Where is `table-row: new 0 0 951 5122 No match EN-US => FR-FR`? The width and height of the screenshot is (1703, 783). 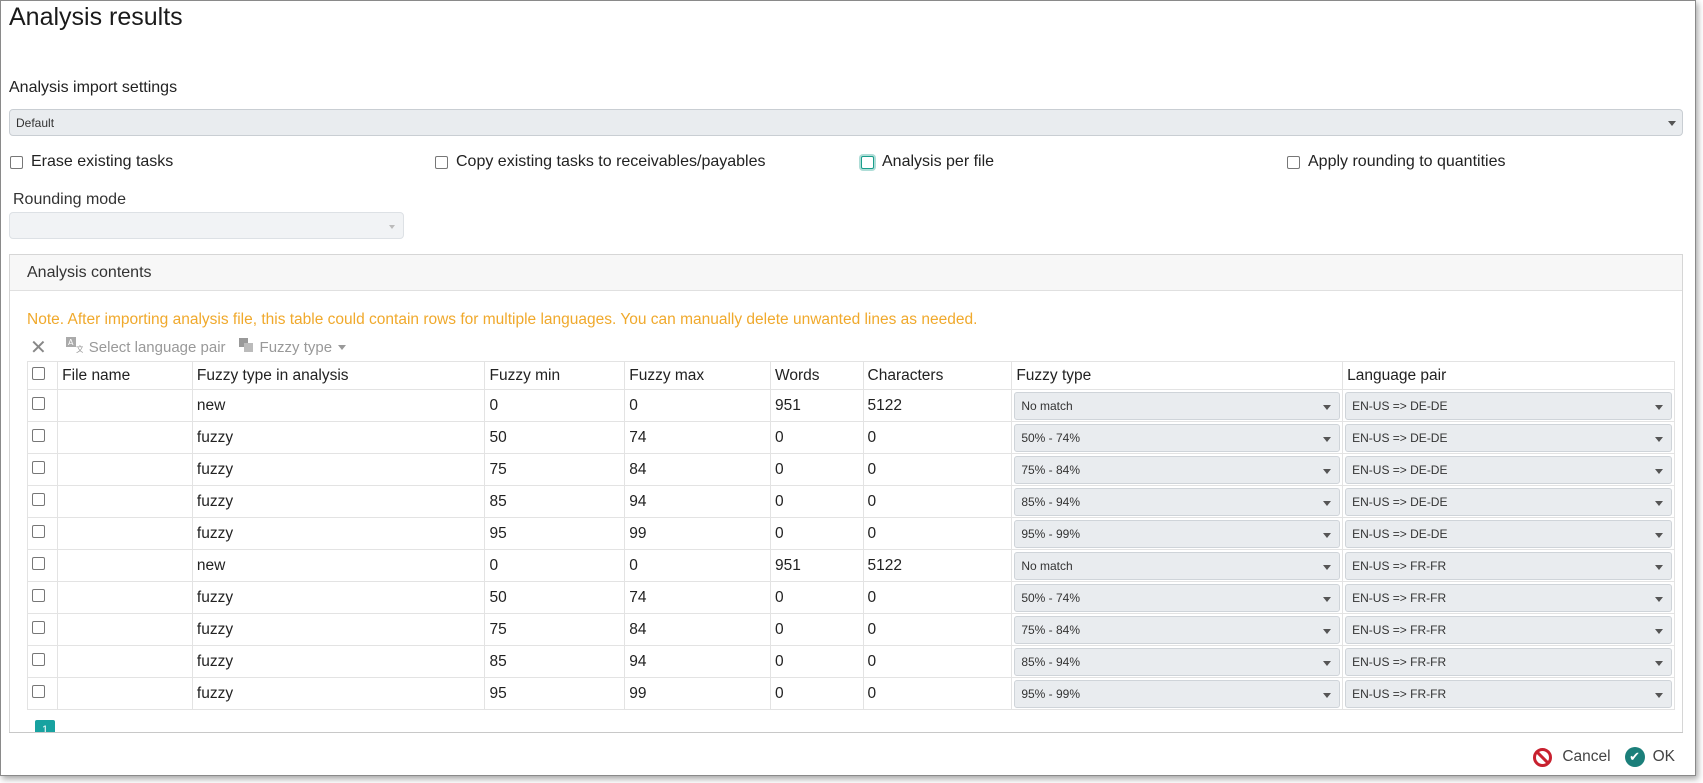 table-row: new 0 0 951 5122 No match EN-US => FR-FR is located at coordinates (850, 565).